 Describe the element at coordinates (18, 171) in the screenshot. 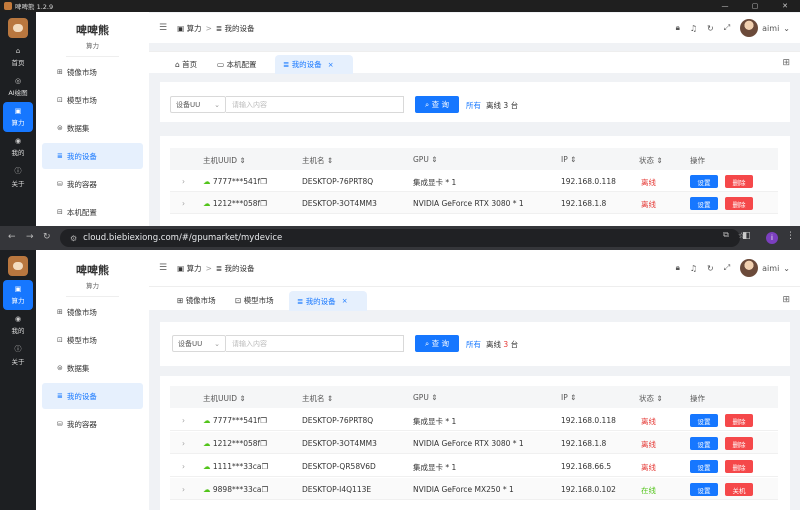

I see `info-icon: ⓘ` at that location.